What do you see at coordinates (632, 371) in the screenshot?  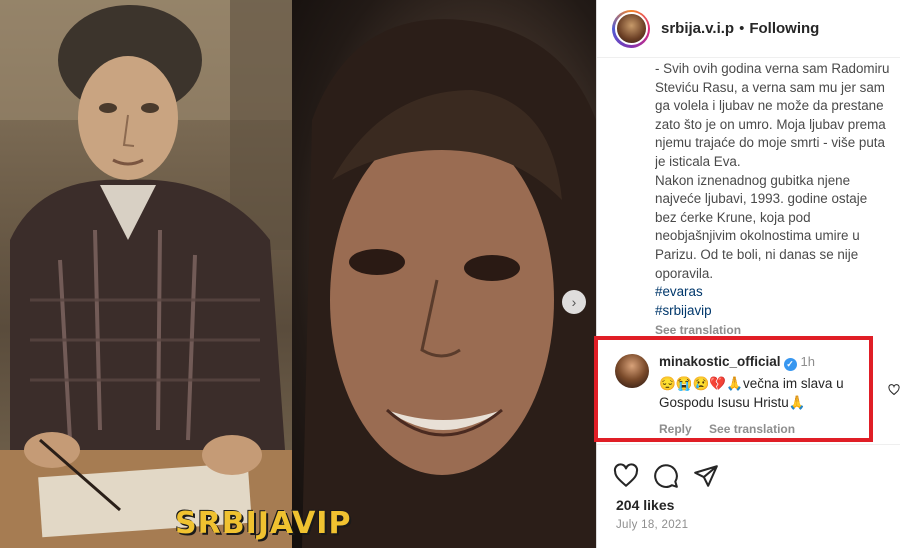 I see `comment-avatar` at bounding box center [632, 371].